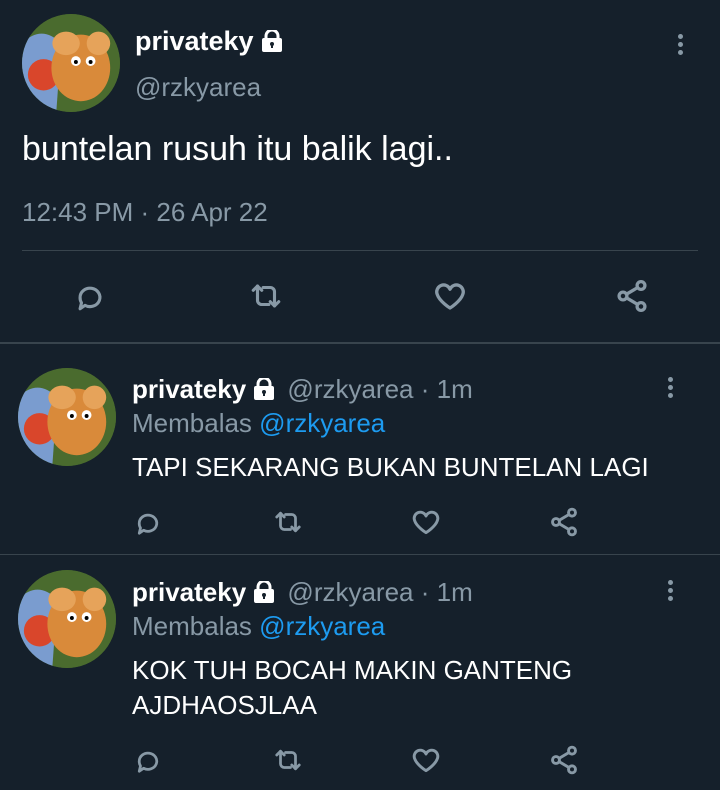  I want to click on timestamp: 12:43 PM · 26 Apr 22, so click(145, 212).